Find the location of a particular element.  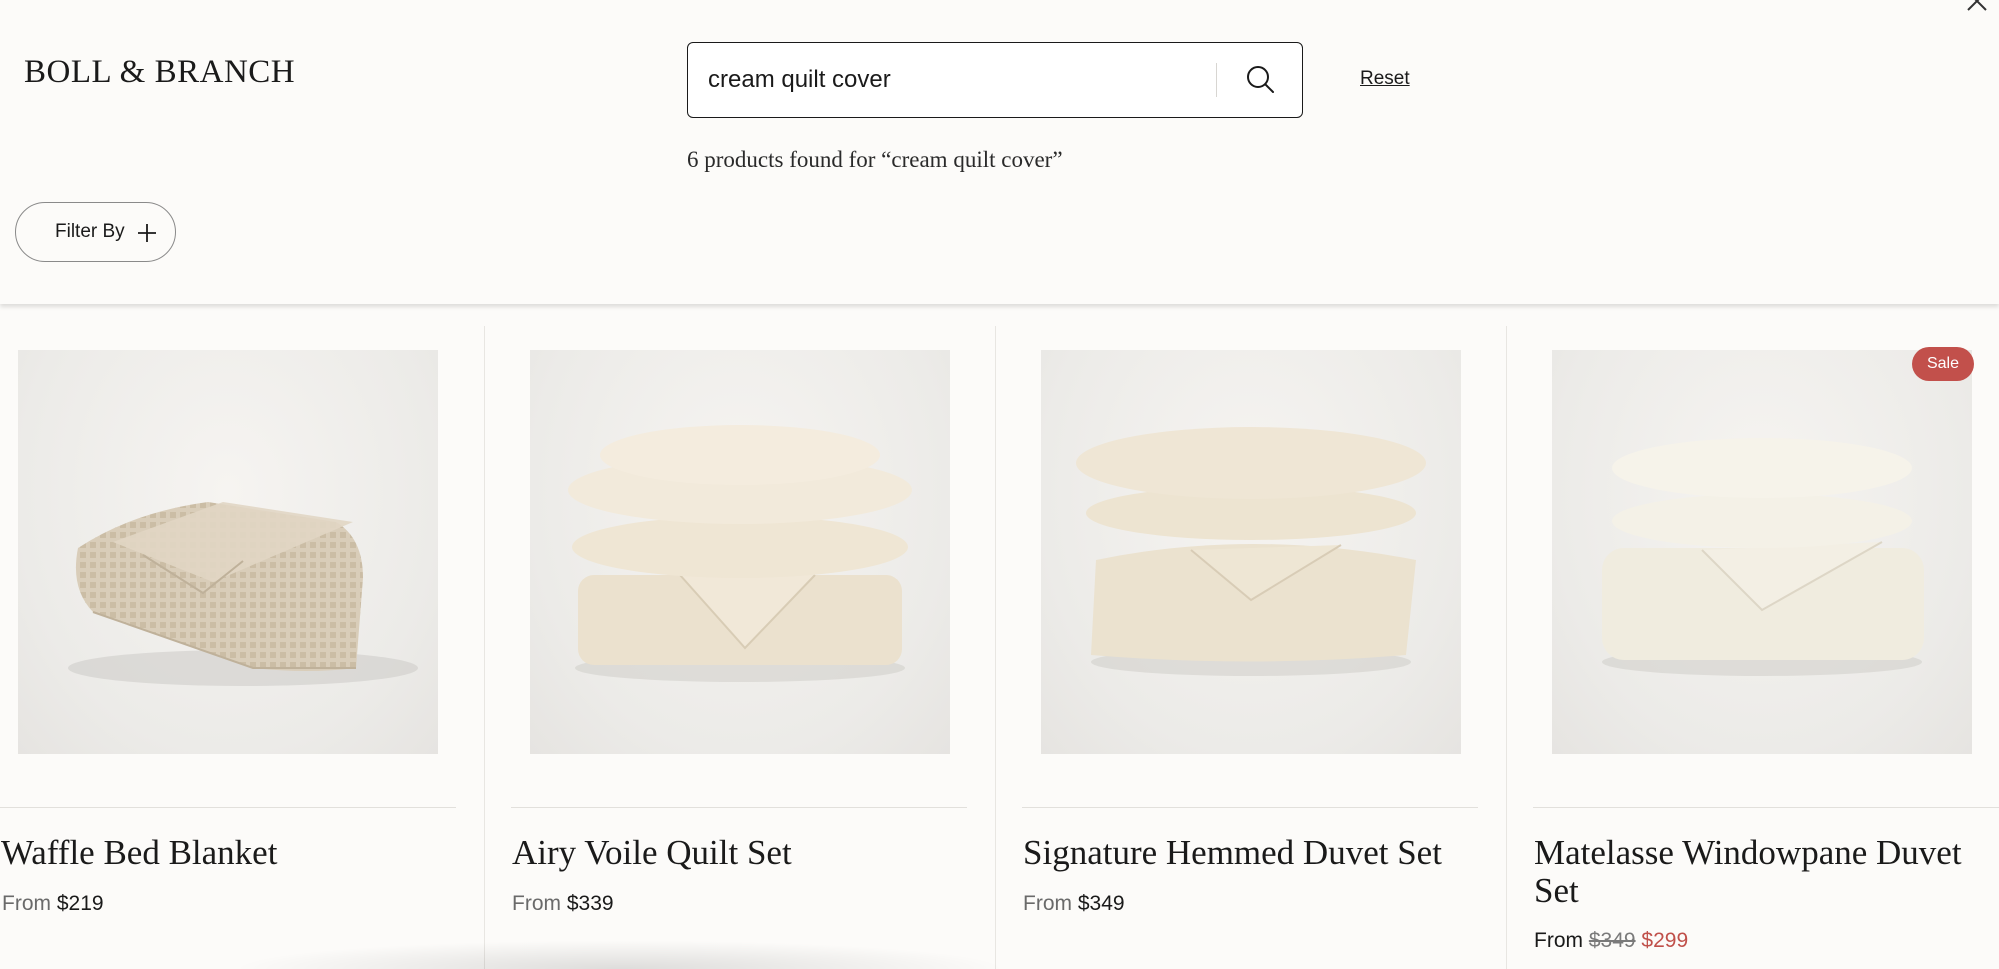

product-title: Waffle Bed Blanket is located at coordinates (231, 853).